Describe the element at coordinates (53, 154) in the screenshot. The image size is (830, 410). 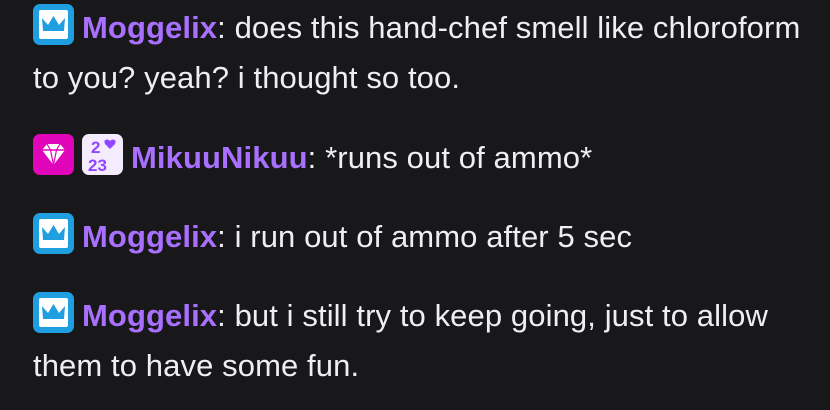
I see `gem-badge-icon` at that location.